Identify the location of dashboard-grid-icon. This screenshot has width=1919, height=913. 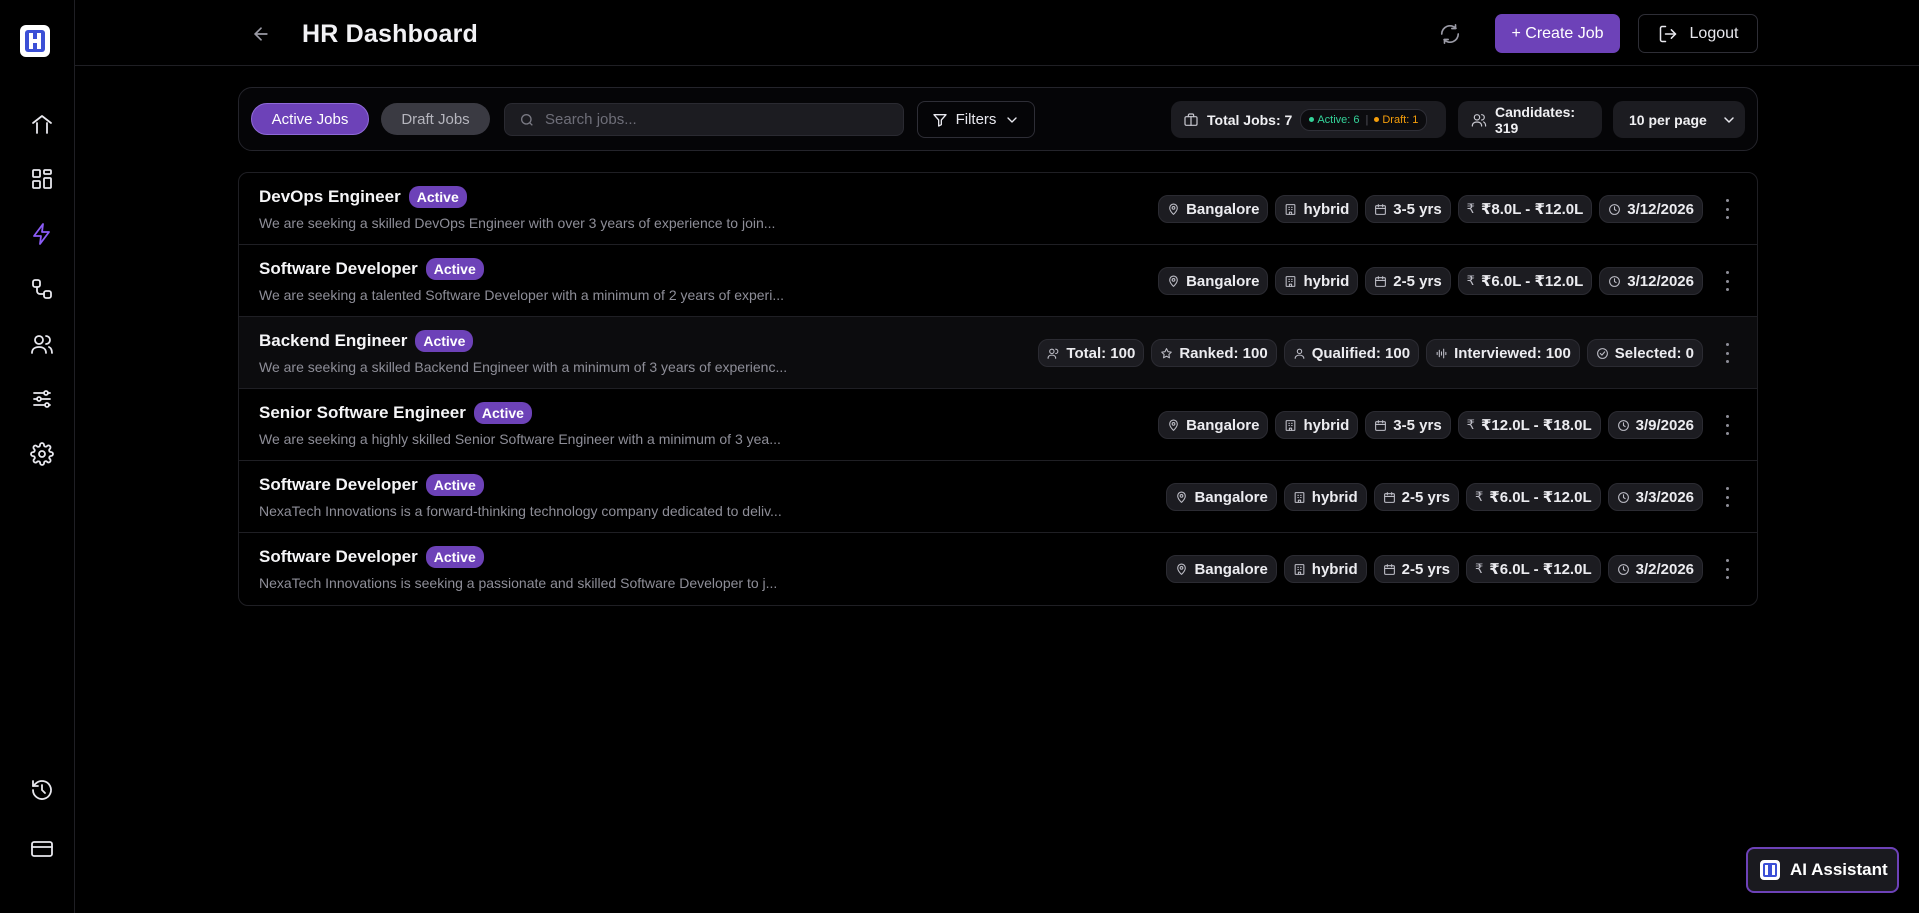
(42, 179).